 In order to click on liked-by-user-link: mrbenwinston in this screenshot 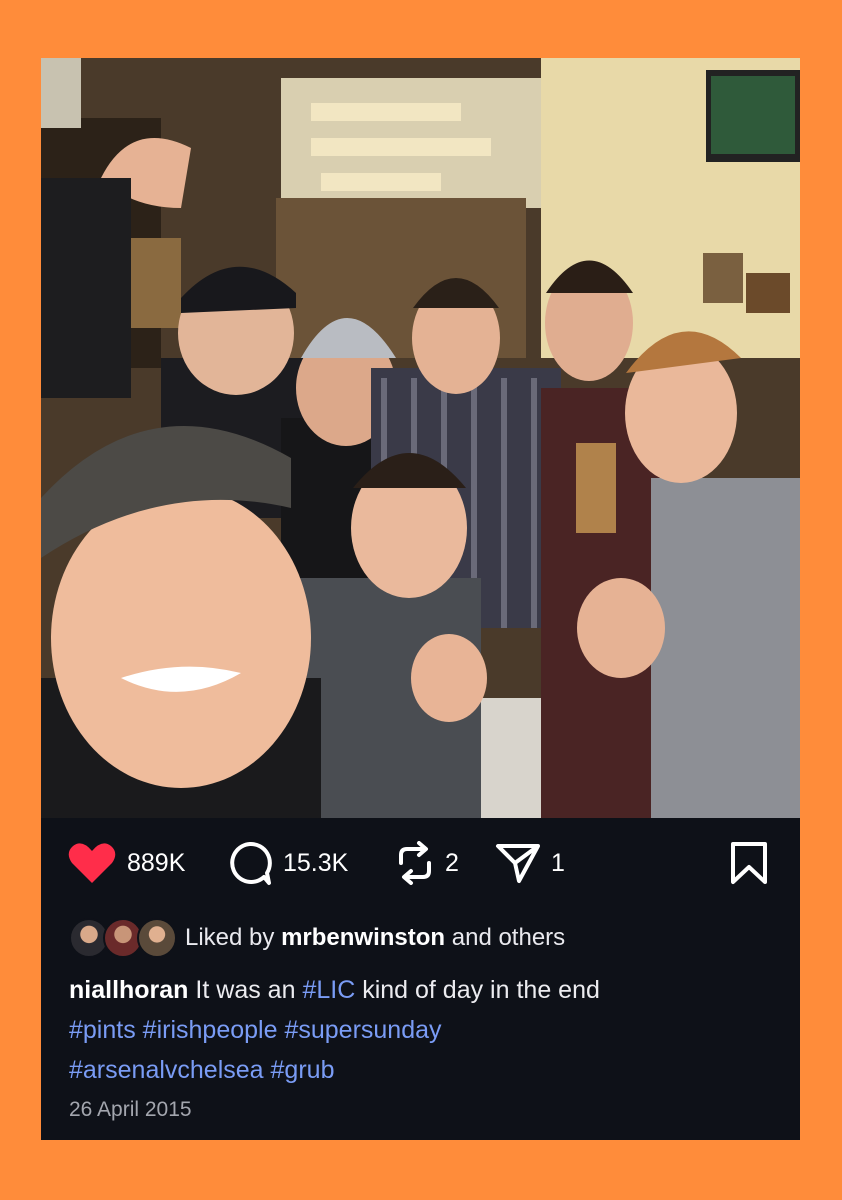, I will do `click(363, 938)`.